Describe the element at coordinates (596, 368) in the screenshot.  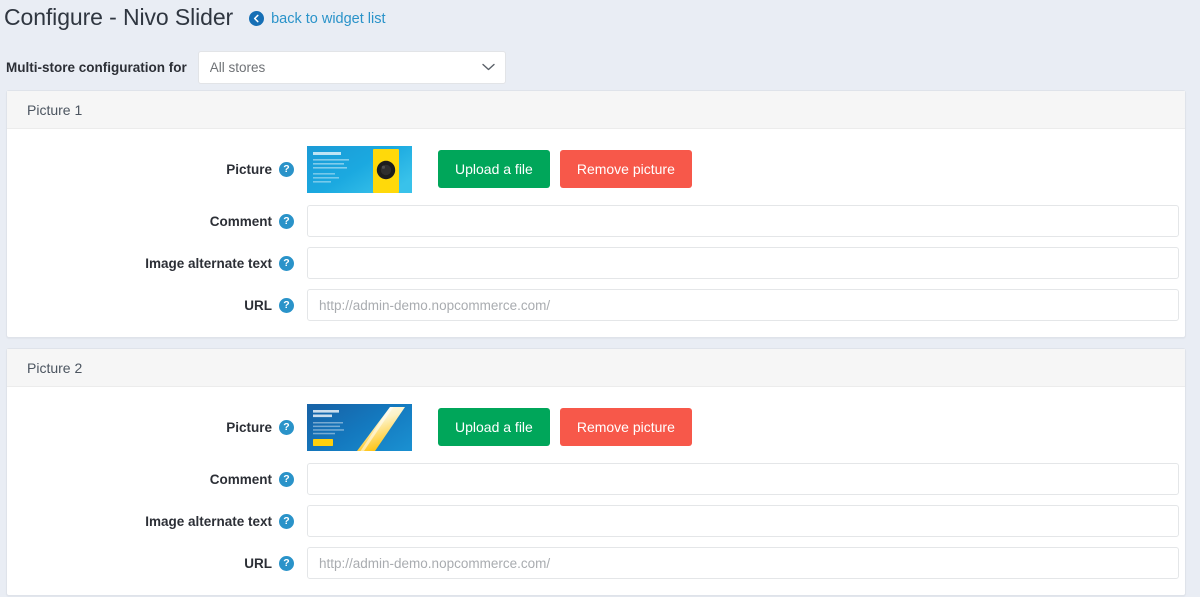
I see `panel-2-header: Picture 2` at that location.